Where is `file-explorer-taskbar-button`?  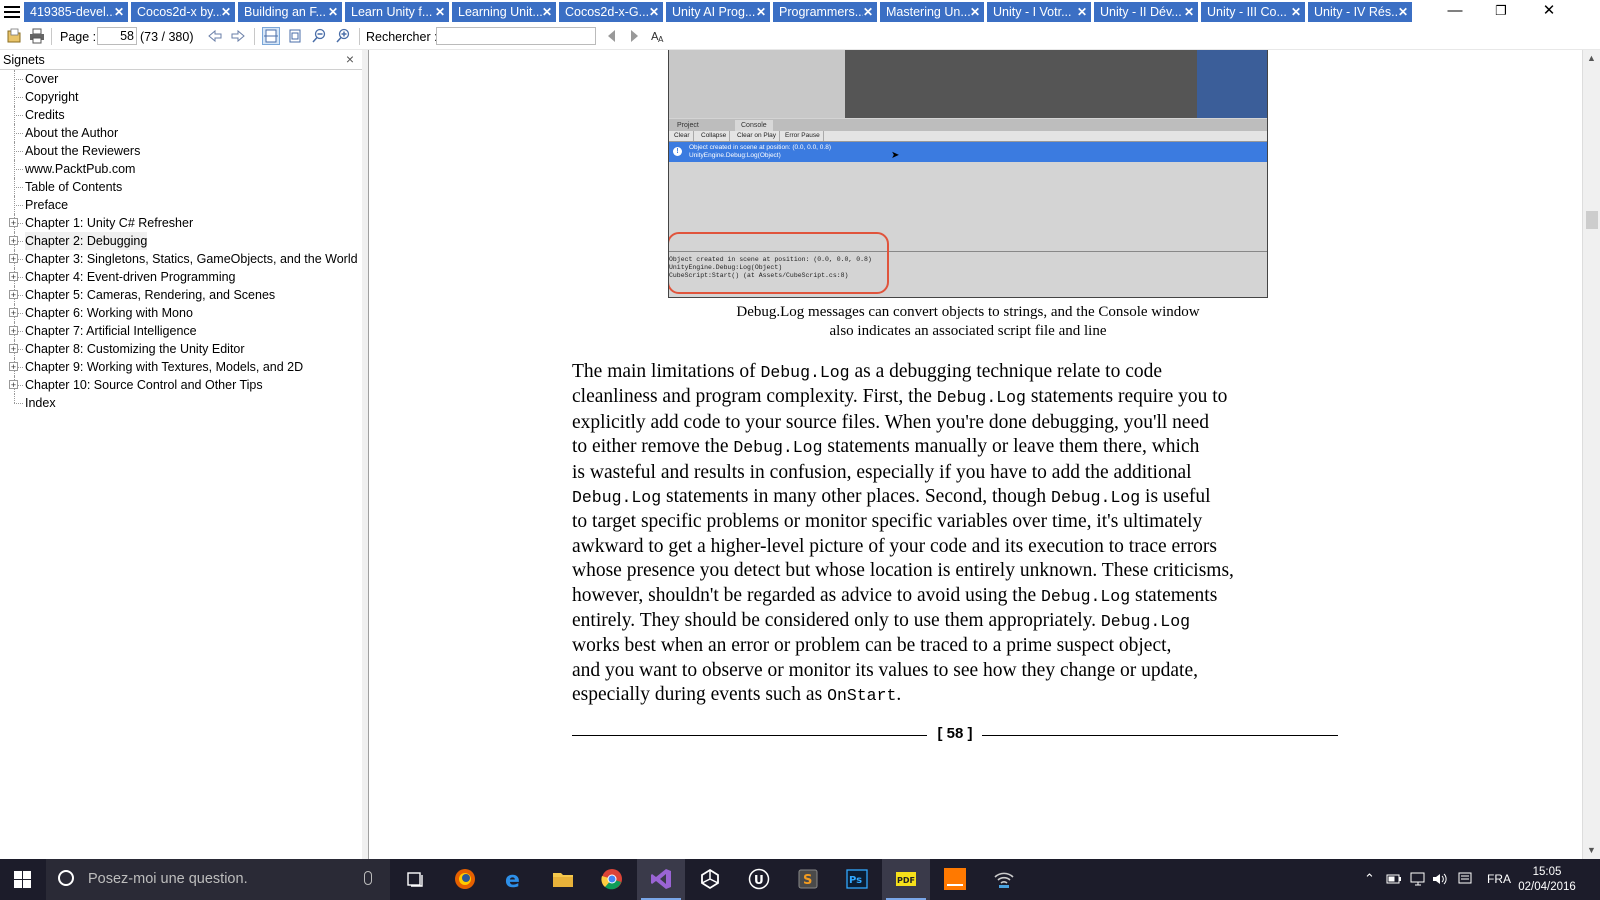 file-explorer-taskbar-button is located at coordinates (563, 879).